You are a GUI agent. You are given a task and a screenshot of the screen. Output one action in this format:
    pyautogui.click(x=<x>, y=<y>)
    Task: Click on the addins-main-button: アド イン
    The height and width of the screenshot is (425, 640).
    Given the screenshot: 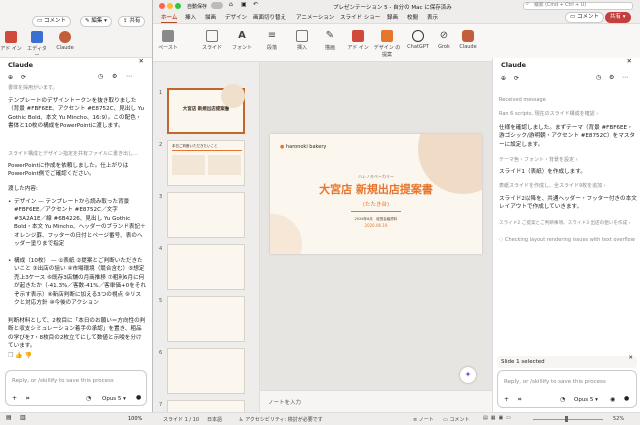 What is the action you would take?
    pyautogui.click(x=358, y=40)
    